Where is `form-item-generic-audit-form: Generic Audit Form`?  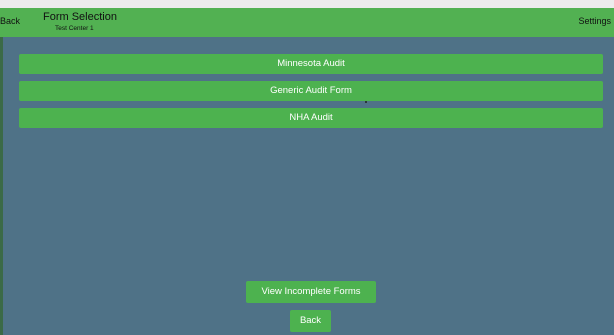 form-item-generic-audit-form: Generic Audit Form is located at coordinates (311, 91).